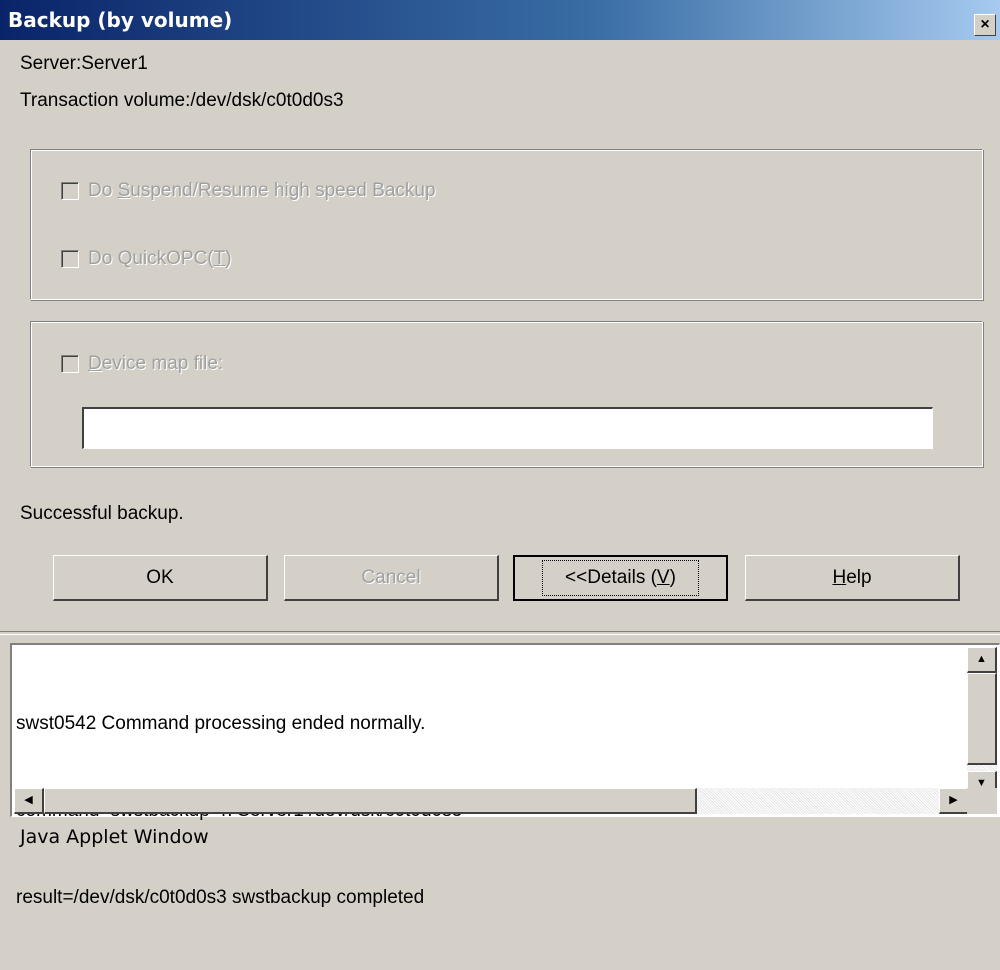 This screenshot has width=1000, height=970. What do you see at coordinates (156, 363) in the screenshot?
I see `device-map-label: Device map file:` at bounding box center [156, 363].